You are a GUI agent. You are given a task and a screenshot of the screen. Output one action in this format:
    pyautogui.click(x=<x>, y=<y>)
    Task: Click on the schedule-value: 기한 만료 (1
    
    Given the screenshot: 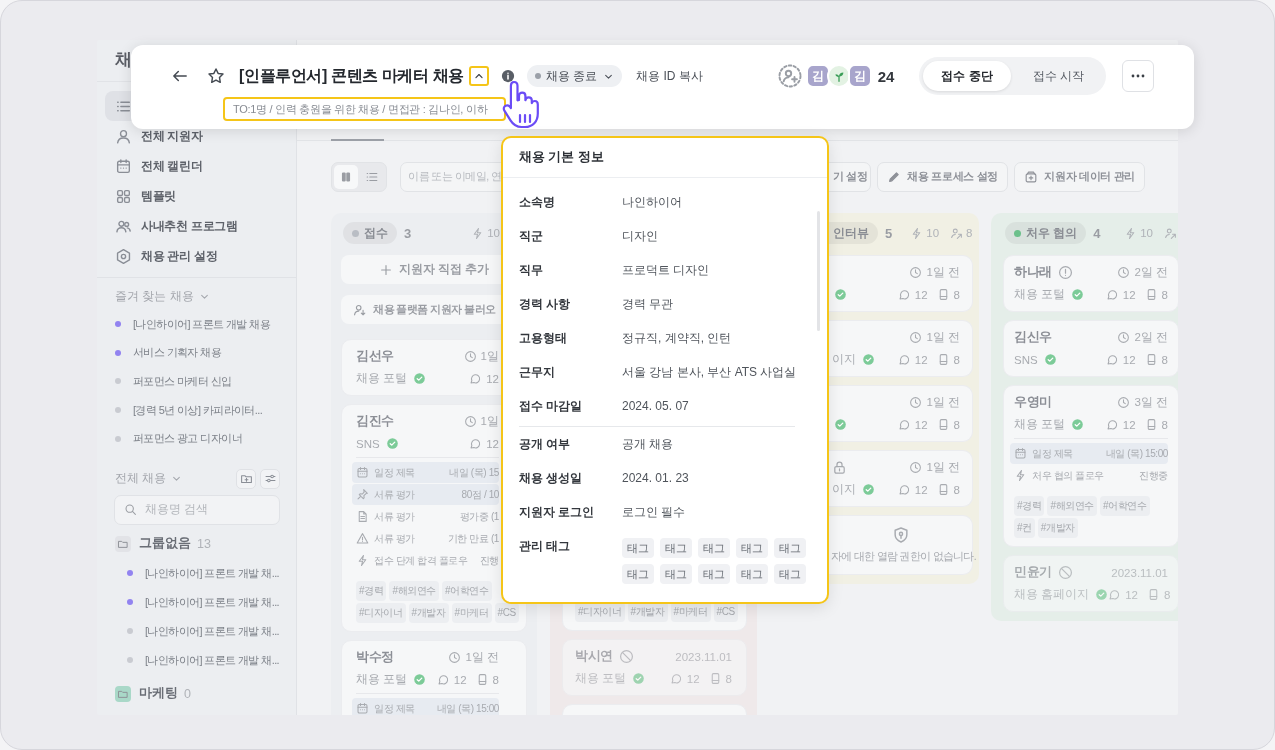 What is the action you would take?
    pyautogui.click(x=473, y=538)
    